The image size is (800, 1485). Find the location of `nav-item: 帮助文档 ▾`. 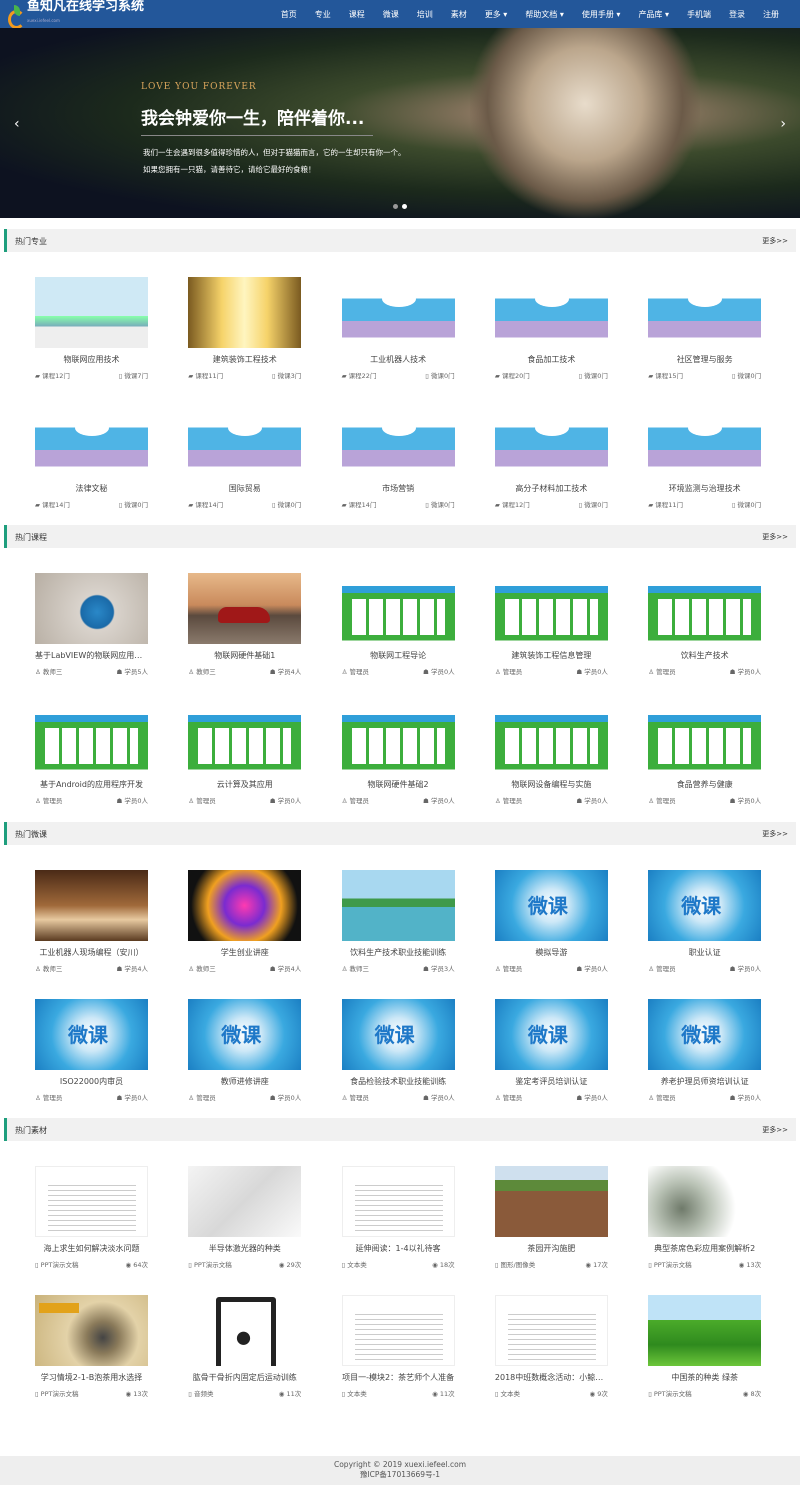

nav-item: 帮助文档 ▾ is located at coordinates (544, 14).